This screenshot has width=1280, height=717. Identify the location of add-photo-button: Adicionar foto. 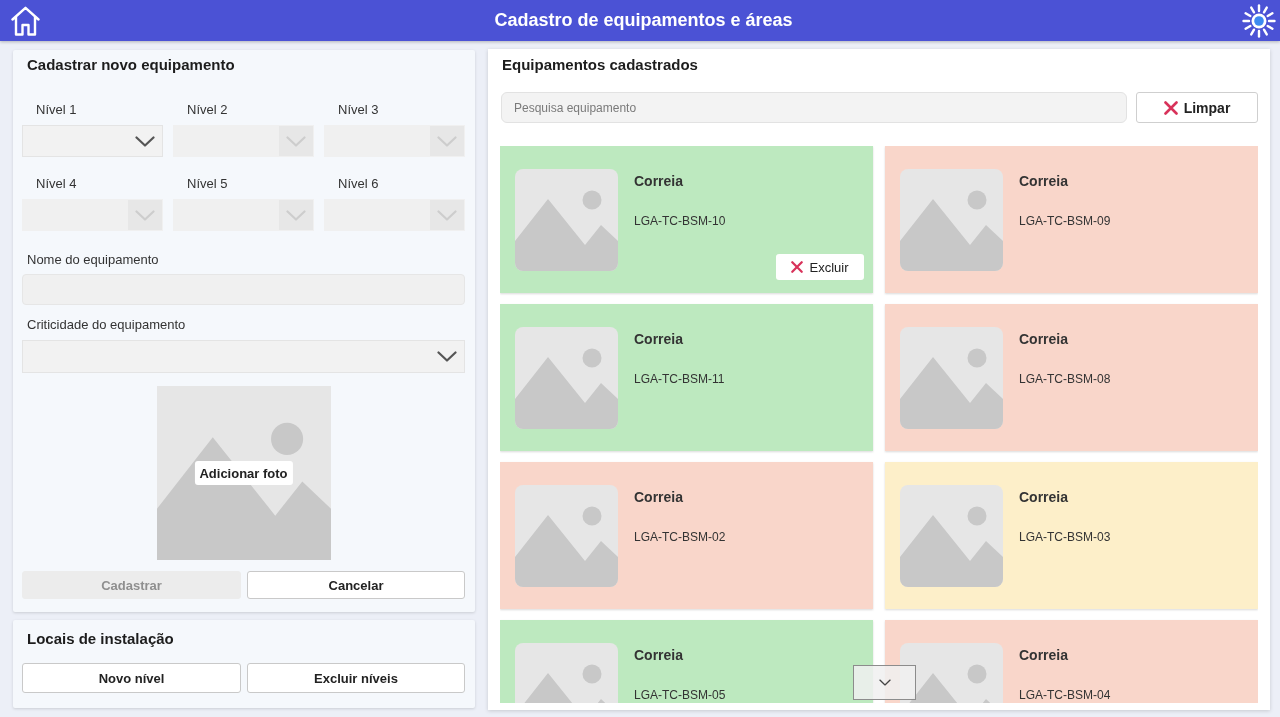
(243, 473).